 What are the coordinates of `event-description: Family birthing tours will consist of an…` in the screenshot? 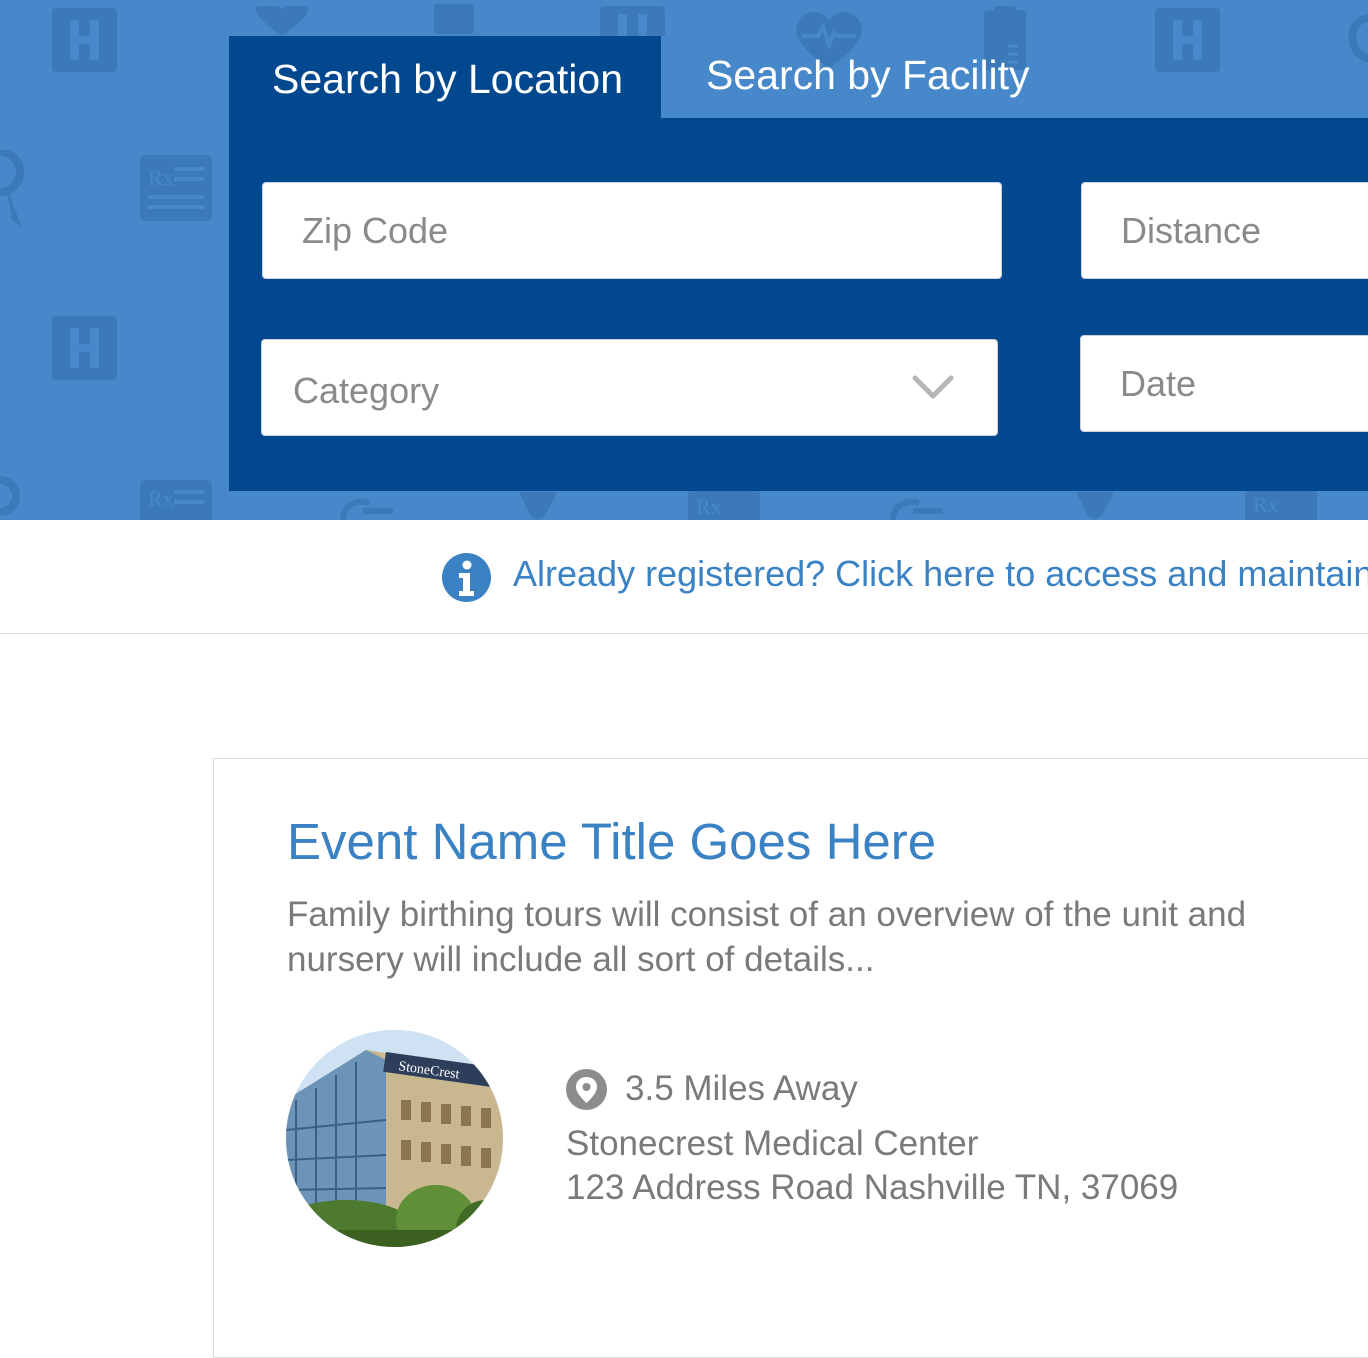 It's located at (767, 937).